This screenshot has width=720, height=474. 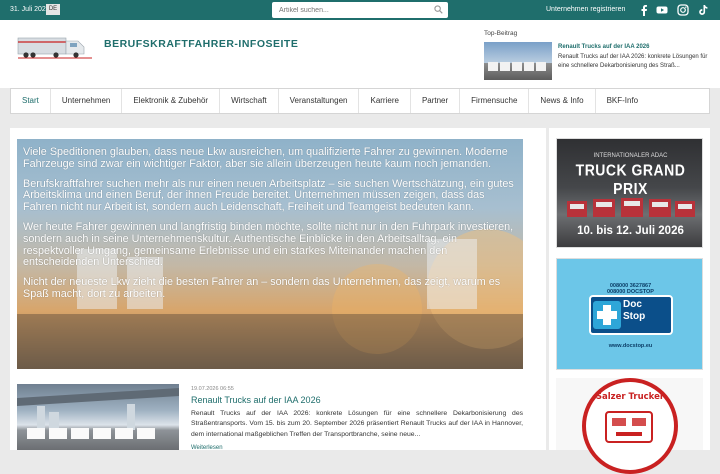 What do you see at coordinates (703, 10) in the screenshot?
I see `tiktok-icon` at bounding box center [703, 10].